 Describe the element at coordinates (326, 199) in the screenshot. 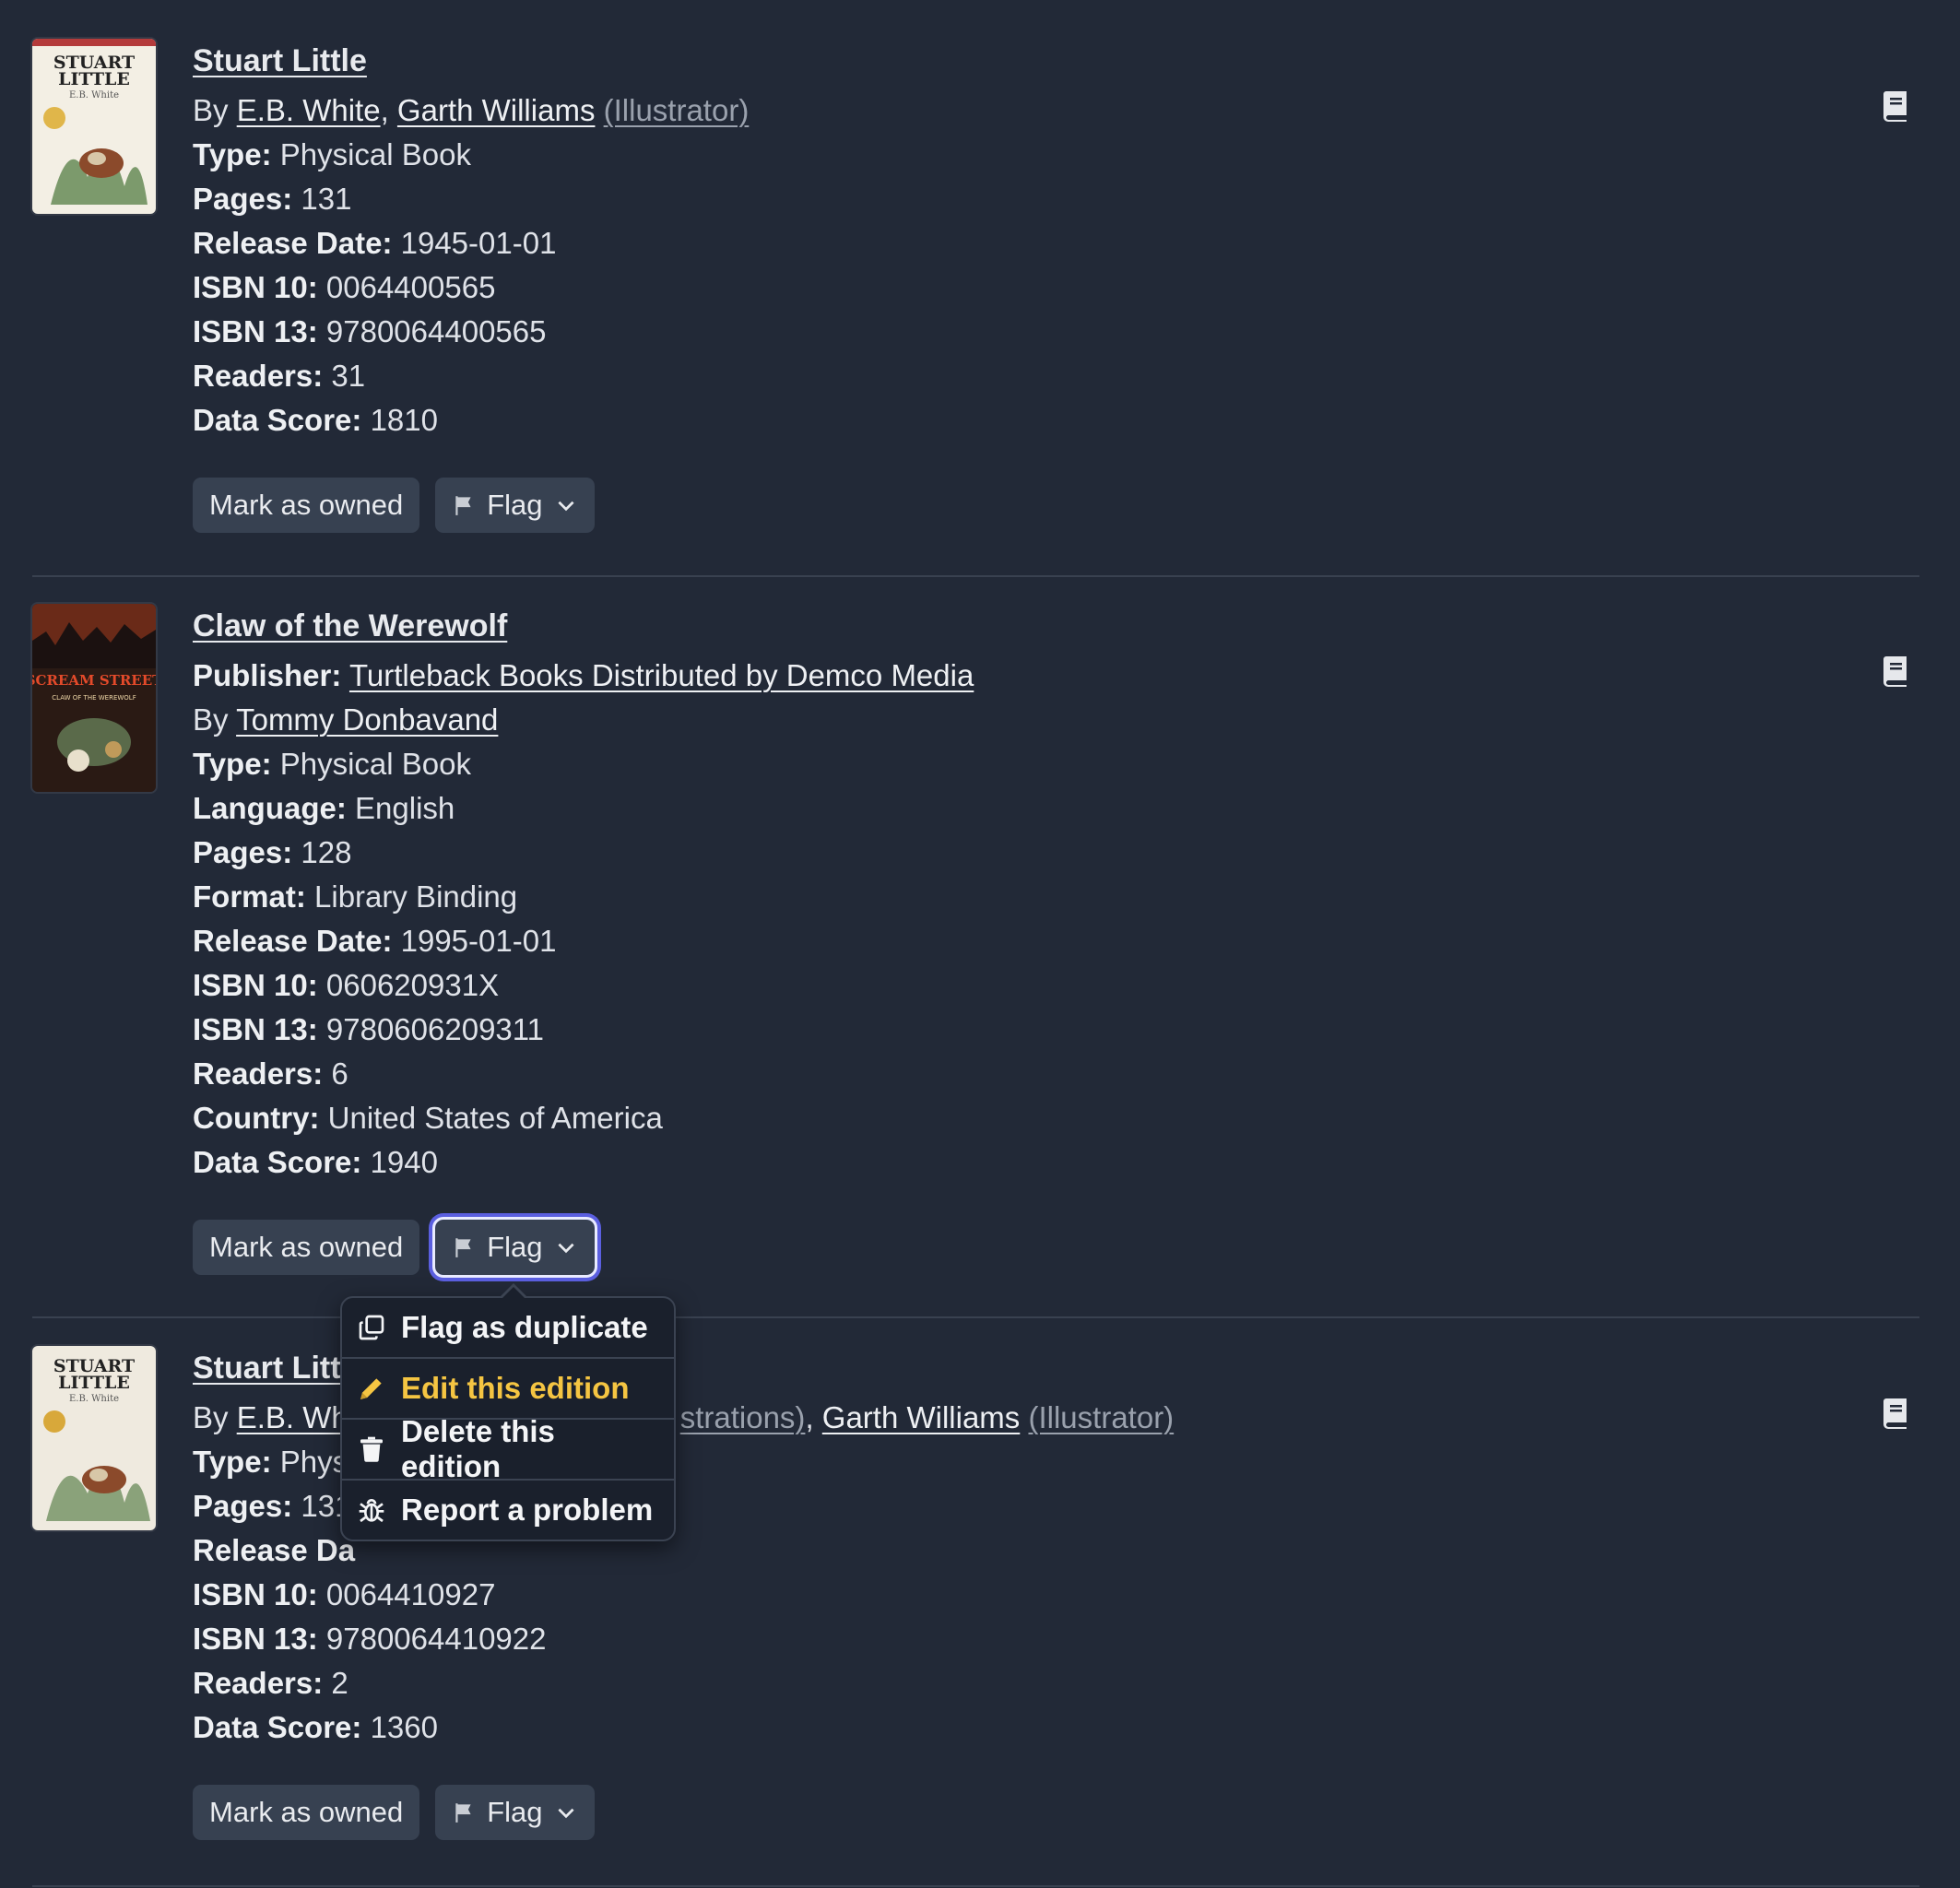

I see `field-value: 131` at that location.